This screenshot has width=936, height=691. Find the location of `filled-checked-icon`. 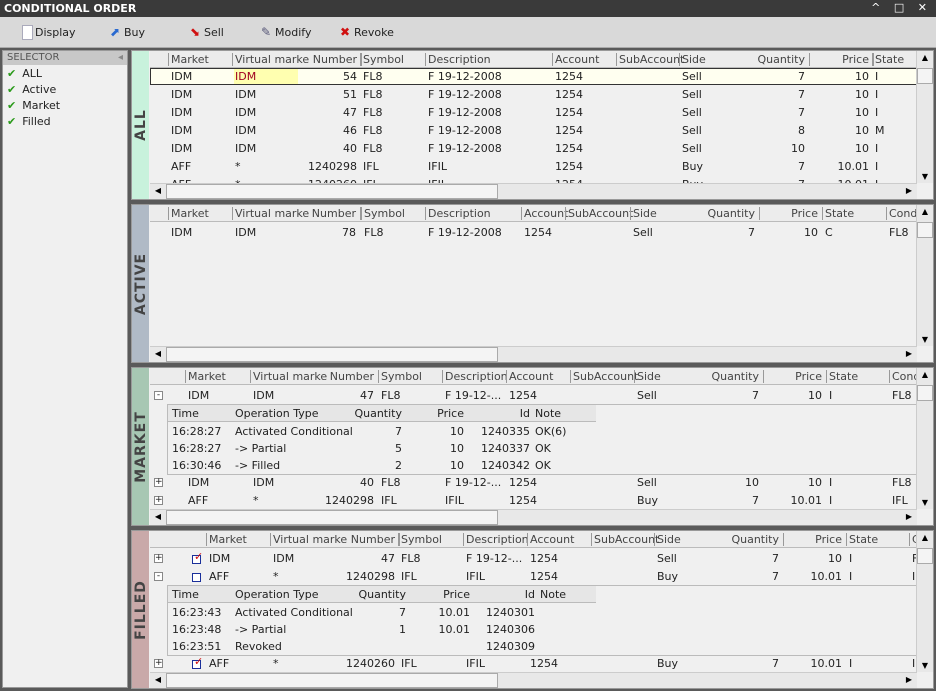

filled-checked-icon is located at coordinates (197, 557).